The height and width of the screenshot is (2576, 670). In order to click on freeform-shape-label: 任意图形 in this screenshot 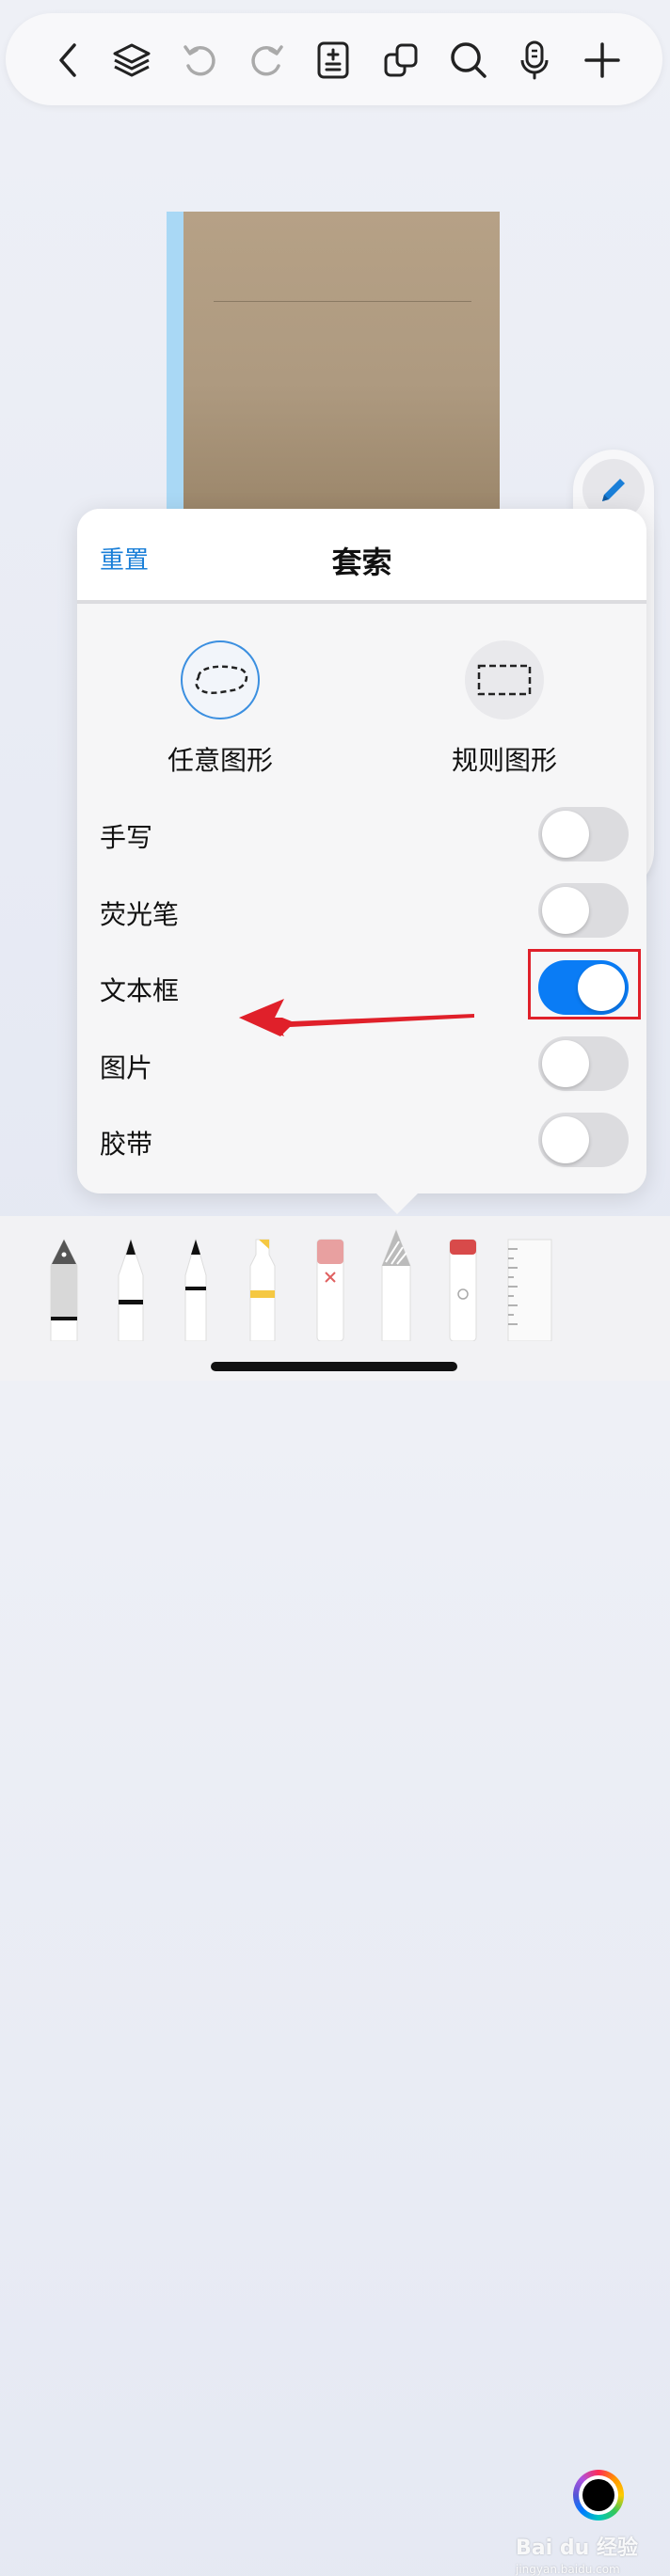, I will do `click(220, 760)`.